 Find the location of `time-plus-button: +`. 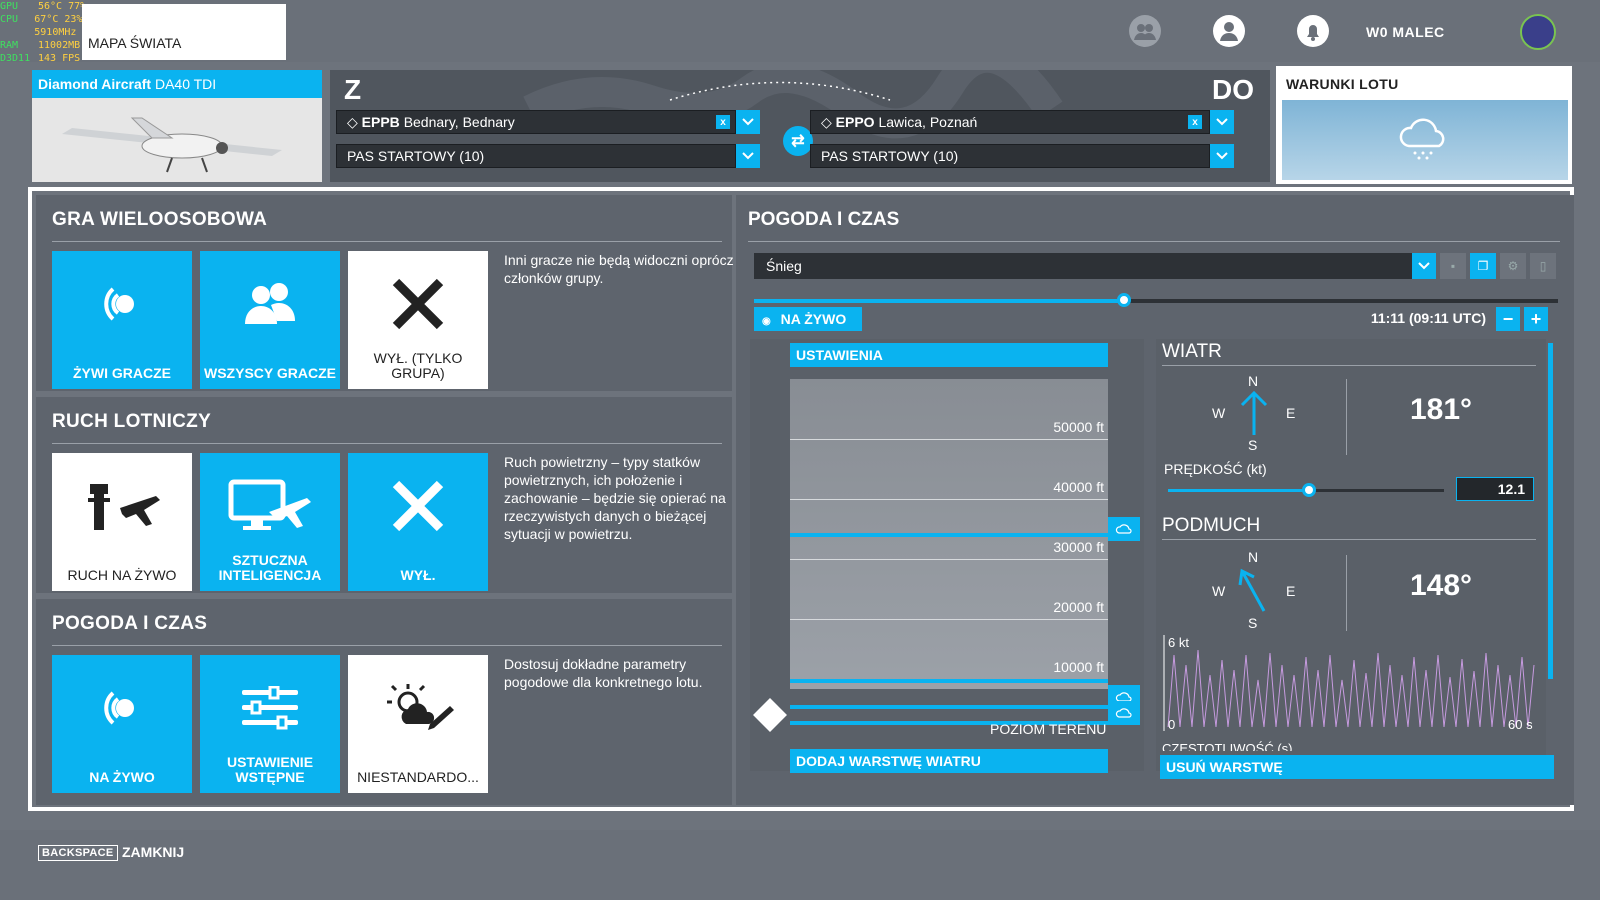

time-plus-button: + is located at coordinates (1536, 319).